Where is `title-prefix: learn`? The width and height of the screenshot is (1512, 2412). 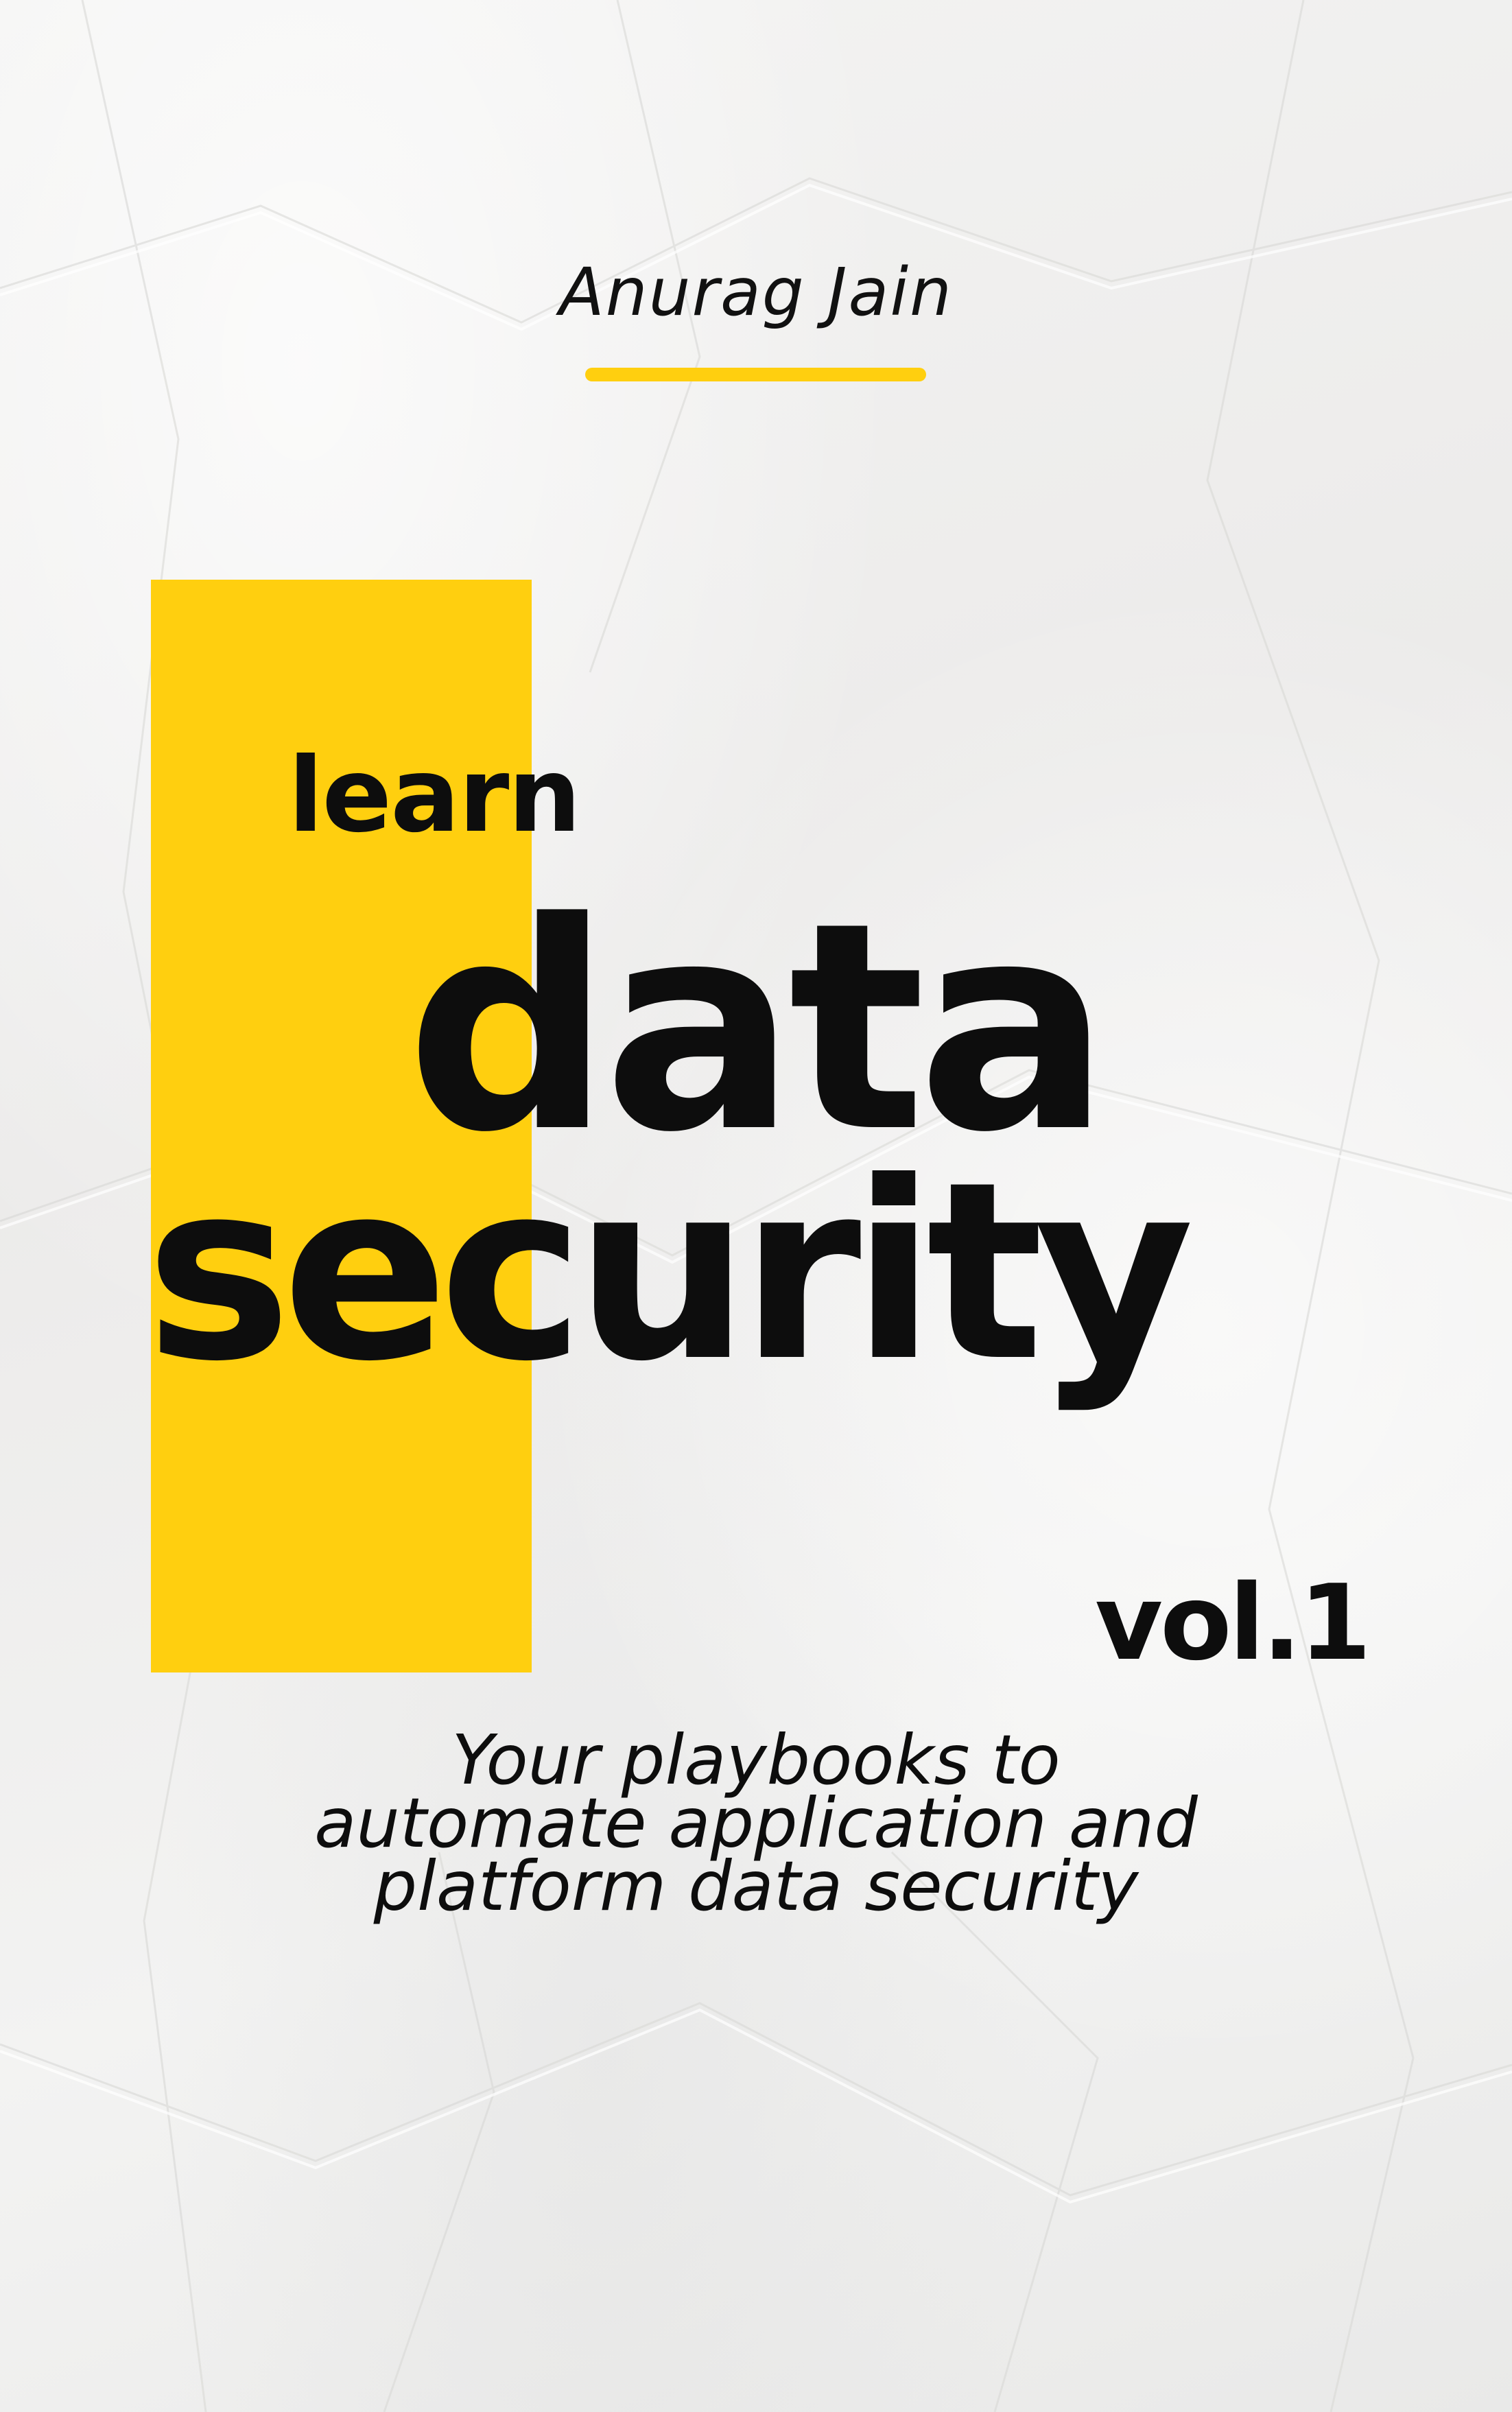 title-prefix: learn is located at coordinates (434, 795).